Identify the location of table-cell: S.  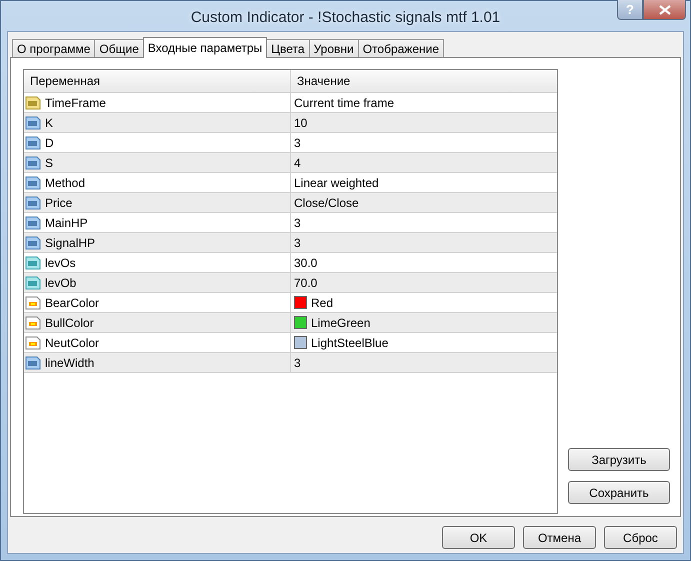
(157, 162).